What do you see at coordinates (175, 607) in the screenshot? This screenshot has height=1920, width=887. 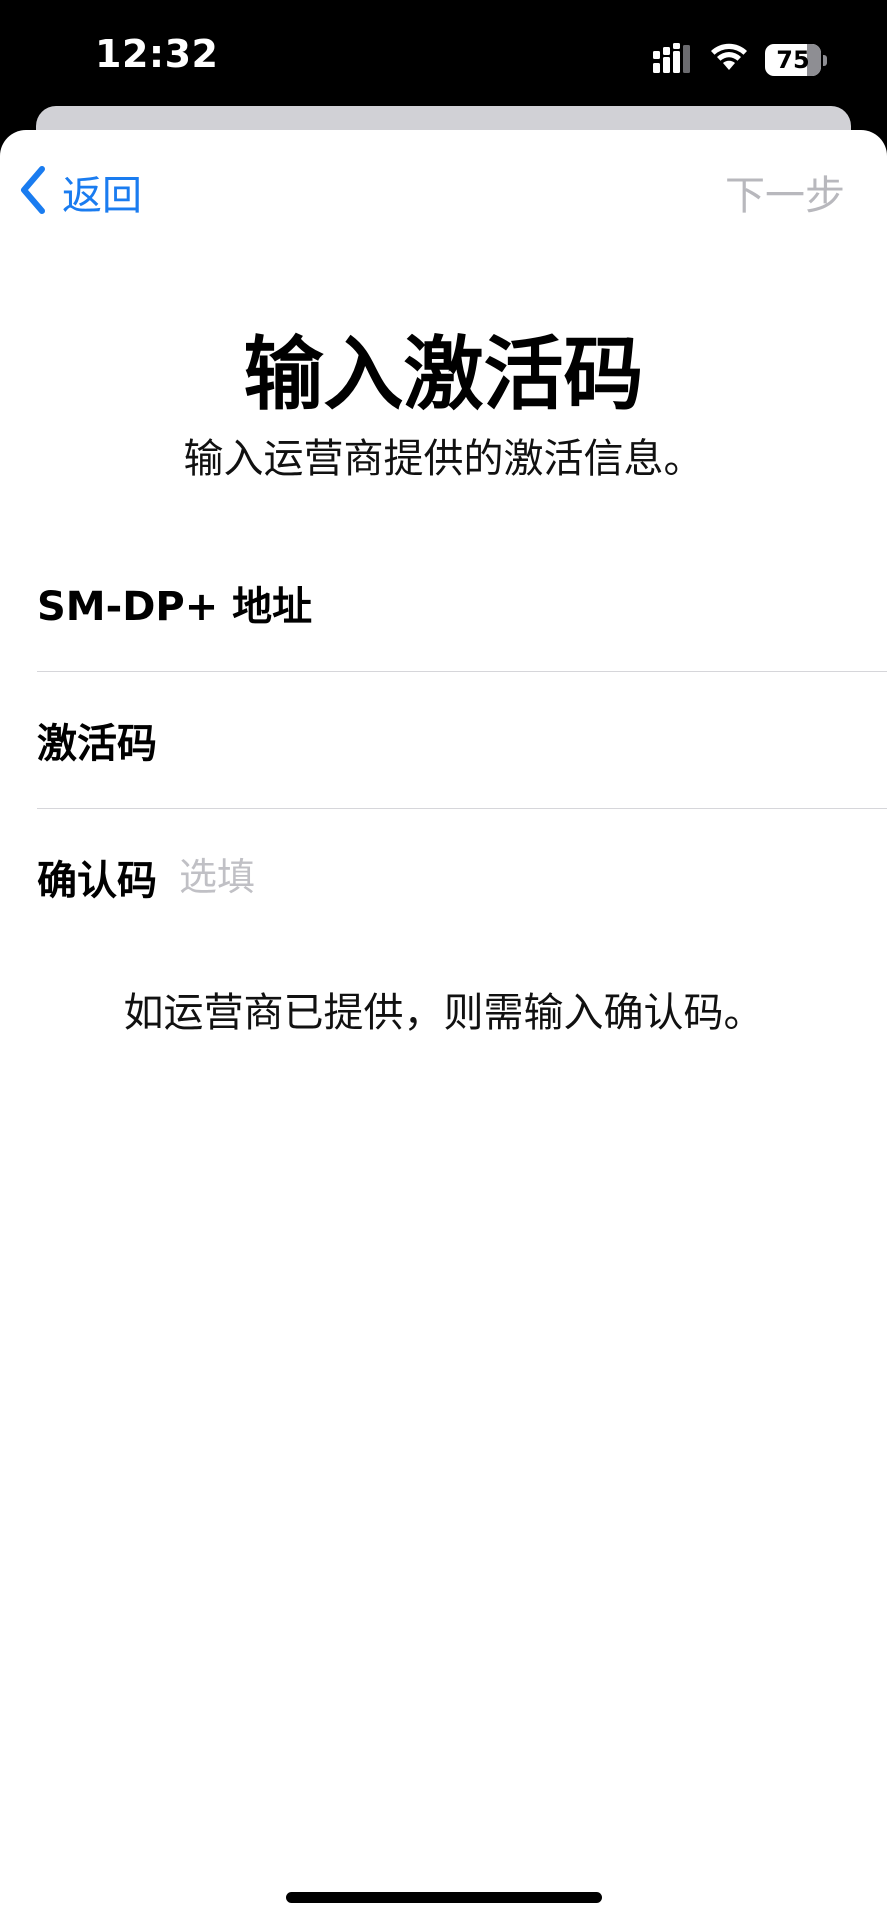 I see `smdp-address-label: SM-DP+ 地址` at bounding box center [175, 607].